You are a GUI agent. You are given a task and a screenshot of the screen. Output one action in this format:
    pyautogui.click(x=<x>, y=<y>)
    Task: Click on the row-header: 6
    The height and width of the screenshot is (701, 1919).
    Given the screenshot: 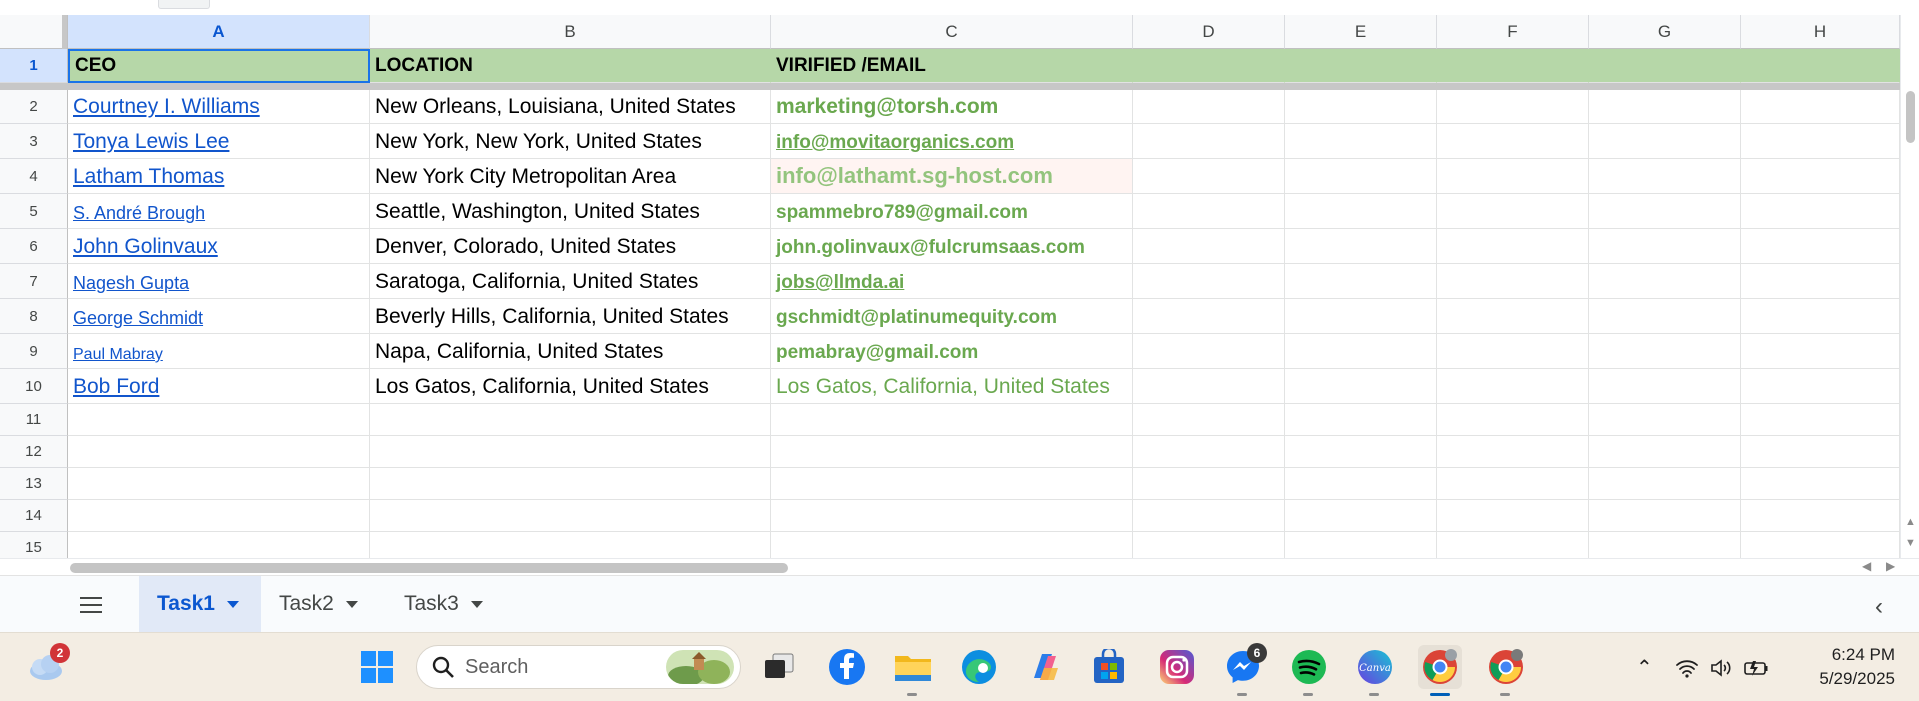 What is the action you would take?
    pyautogui.click(x=34, y=246)
    